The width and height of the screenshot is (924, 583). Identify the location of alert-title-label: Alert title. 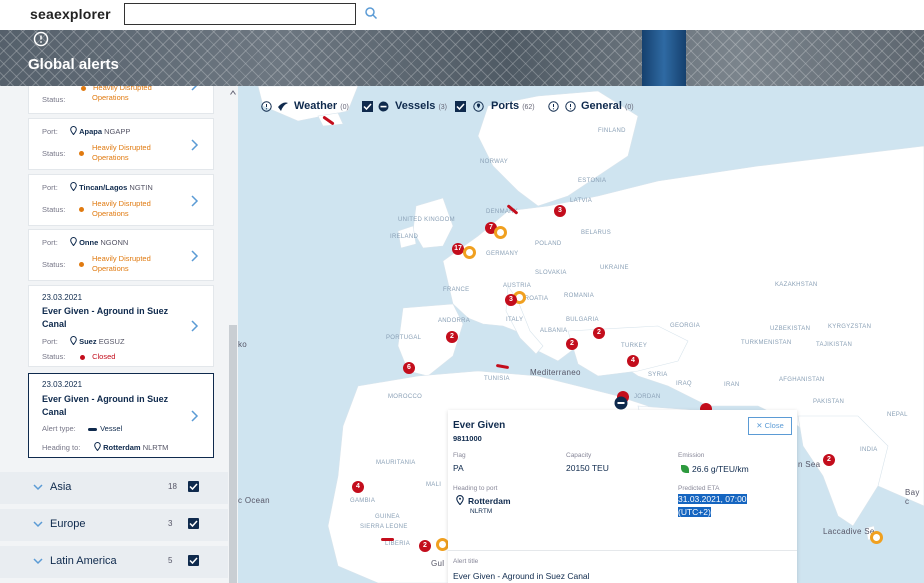
(466, 561).